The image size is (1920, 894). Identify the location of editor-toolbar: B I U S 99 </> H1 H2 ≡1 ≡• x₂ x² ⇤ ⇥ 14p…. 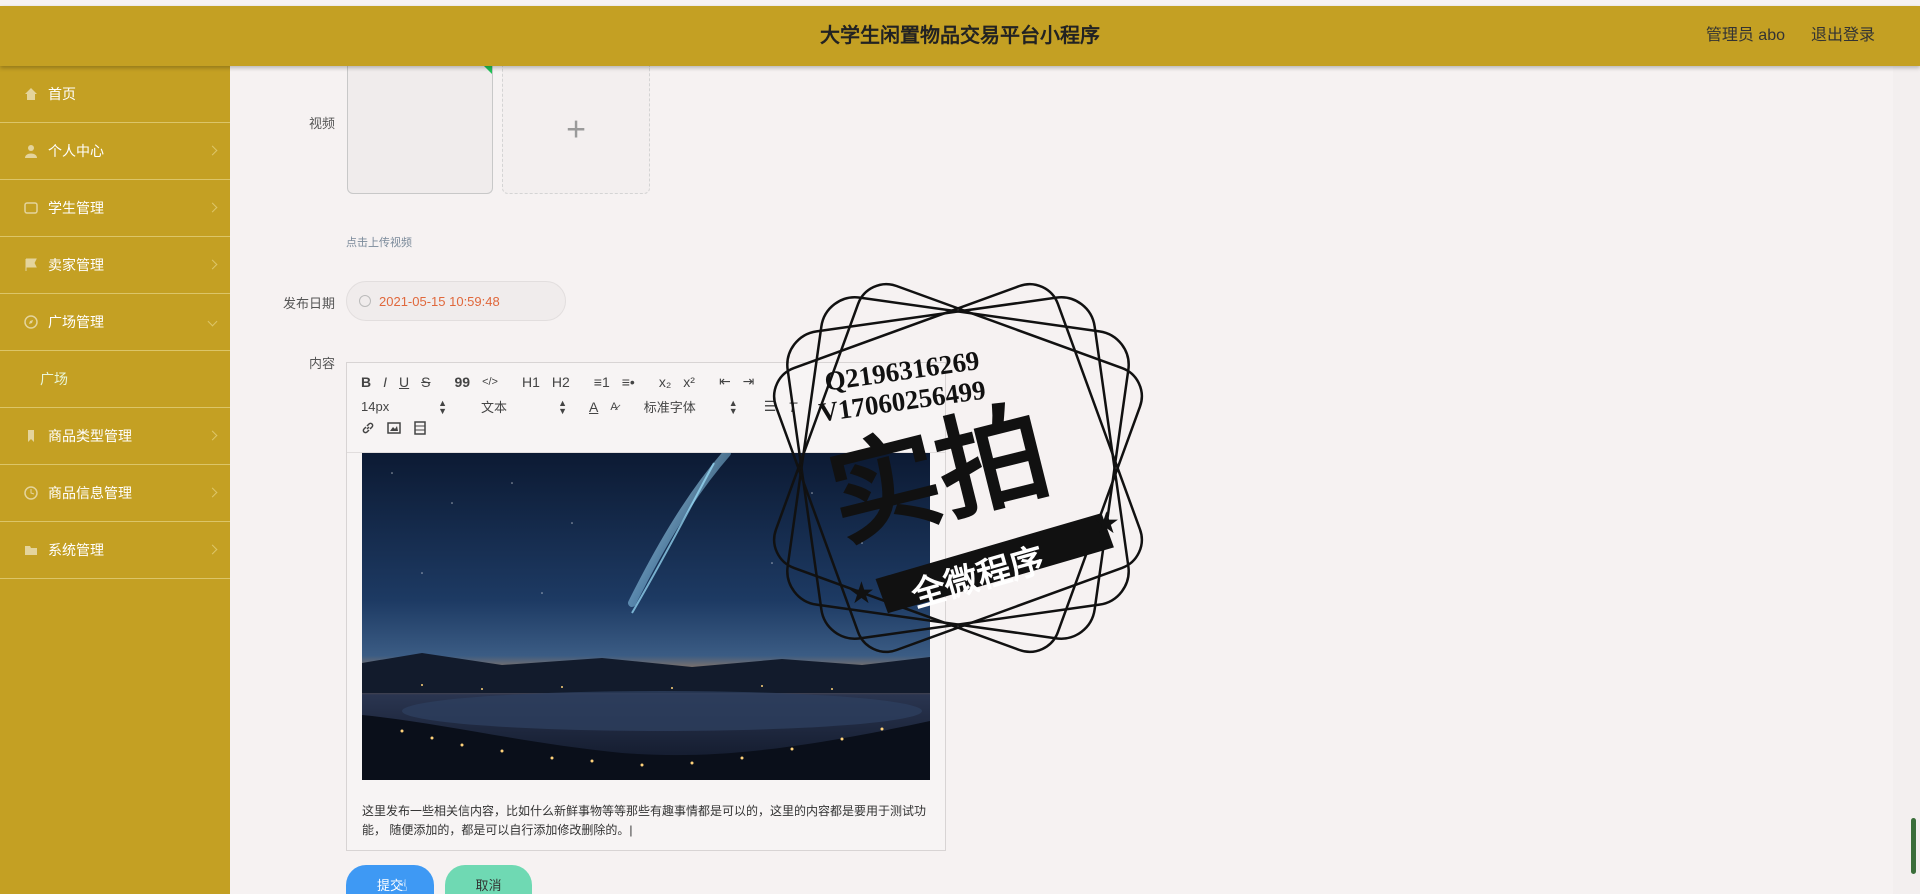
(646, 408).